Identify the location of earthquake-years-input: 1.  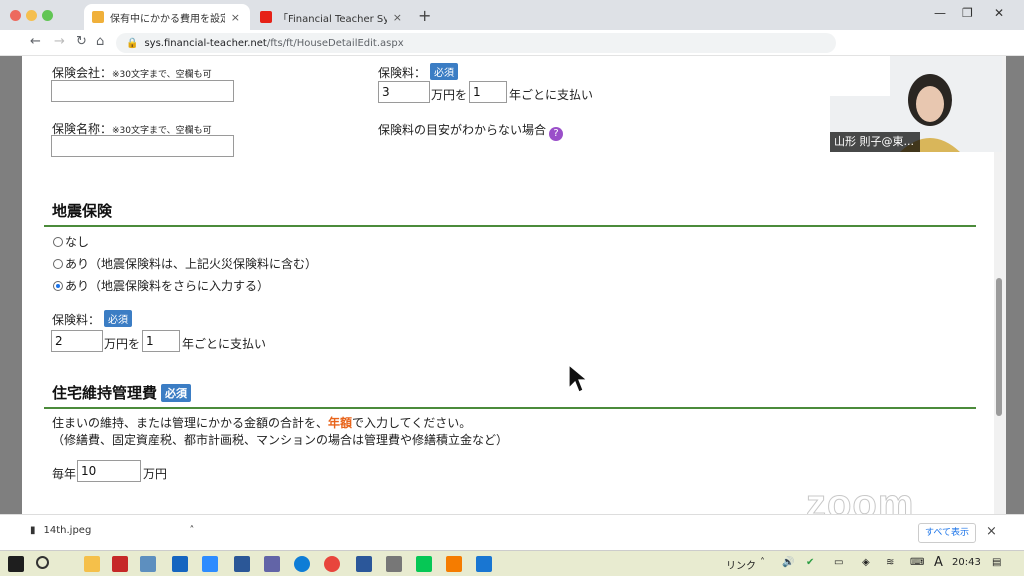
(161, 341).